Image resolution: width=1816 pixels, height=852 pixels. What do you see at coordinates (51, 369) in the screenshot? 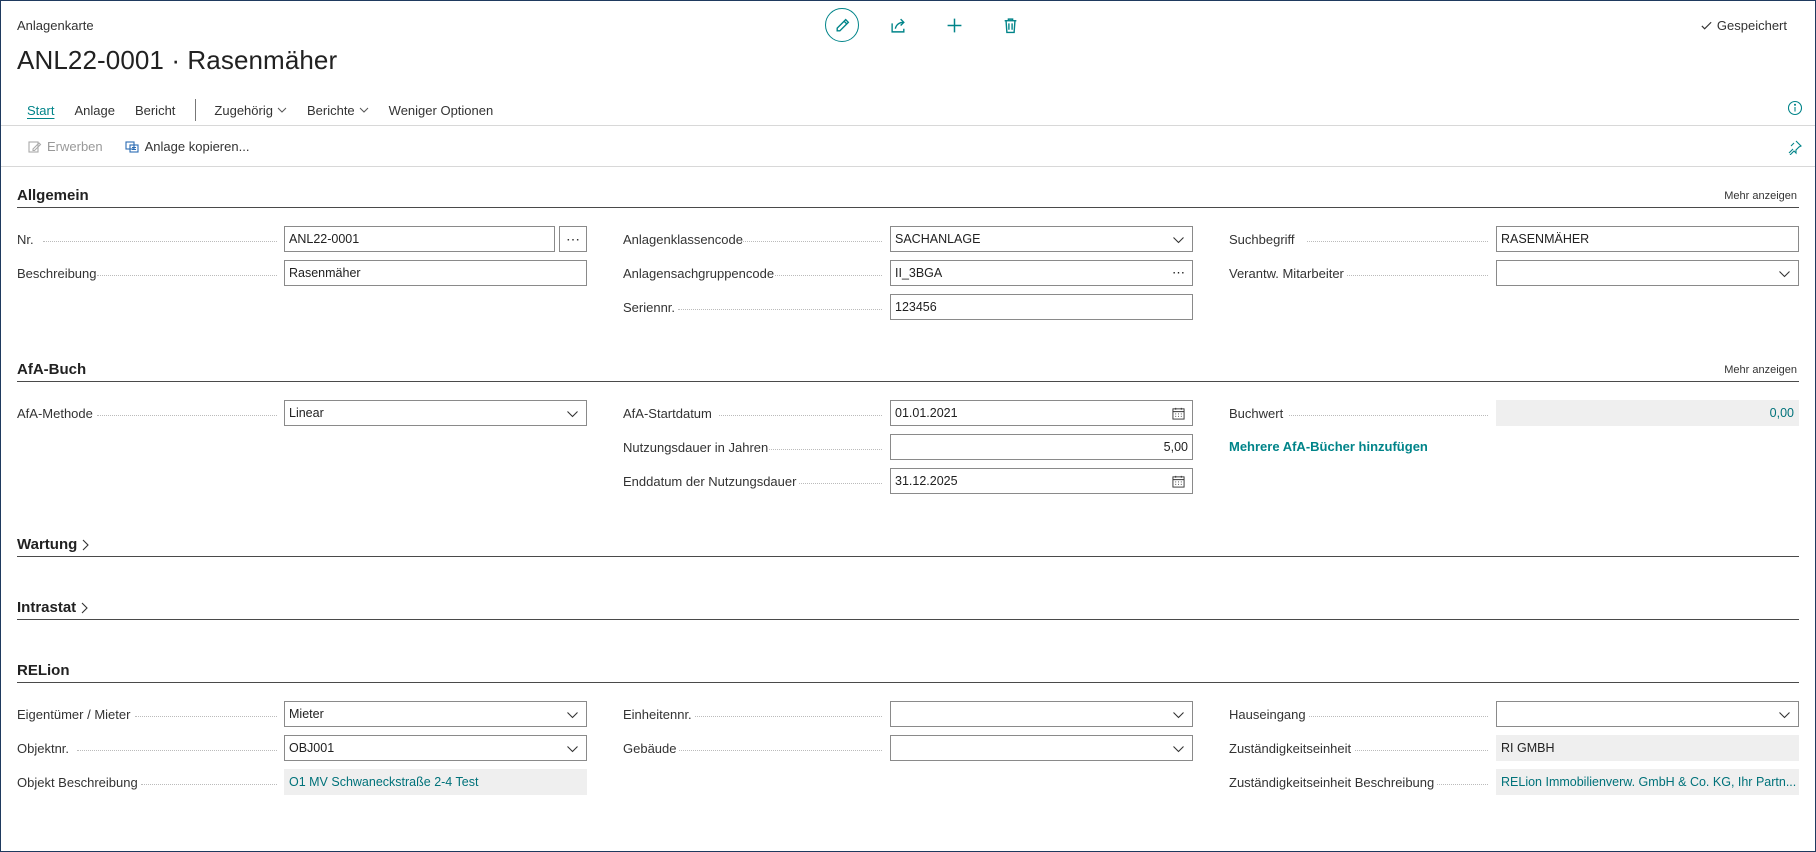
I see `section-afa-title: AfA-Buch` at bounding box center [51, 369].